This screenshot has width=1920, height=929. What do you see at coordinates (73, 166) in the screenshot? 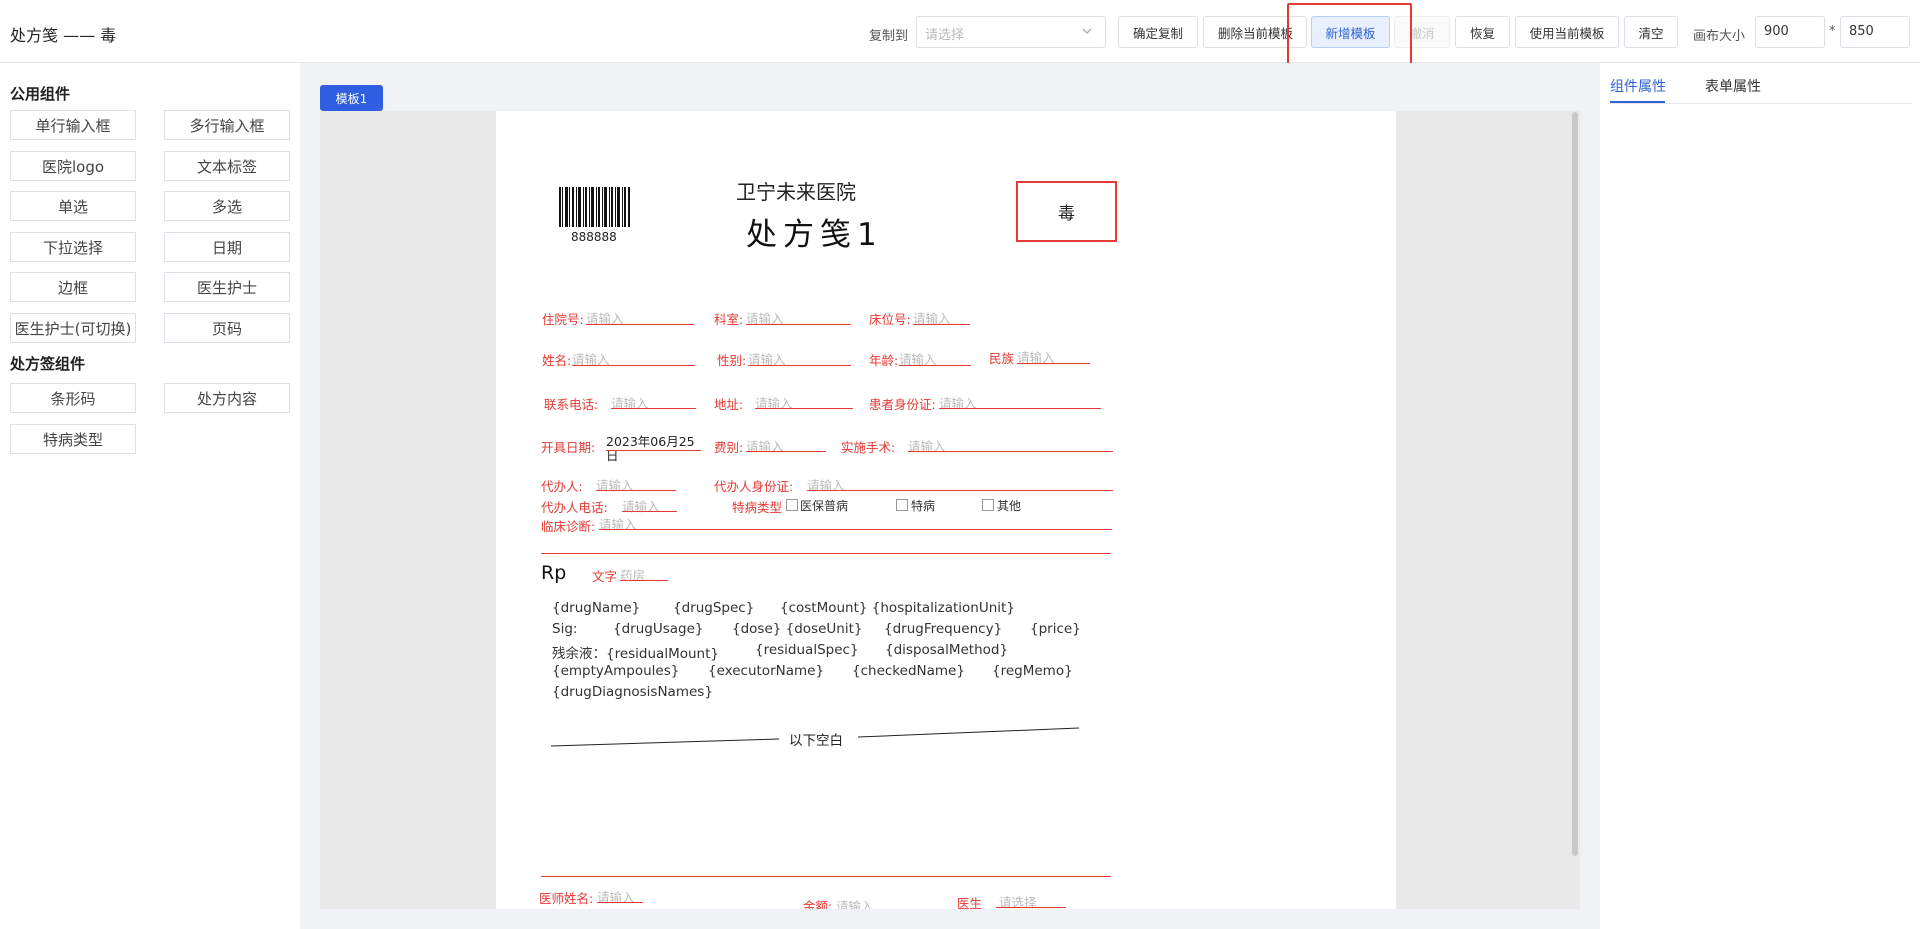
I see `comp-hospital-logo: 医院logo` at bounding box center [73, 166].